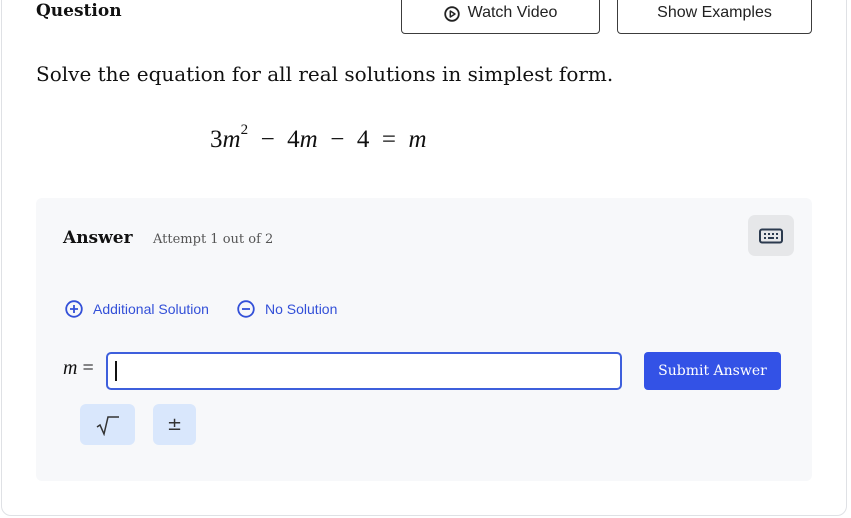 The height and width of the screenshot is (518, 851). Describe the element at coordinates (417, 139) in the screenshot. I see `eq-rhs: m` at that location.